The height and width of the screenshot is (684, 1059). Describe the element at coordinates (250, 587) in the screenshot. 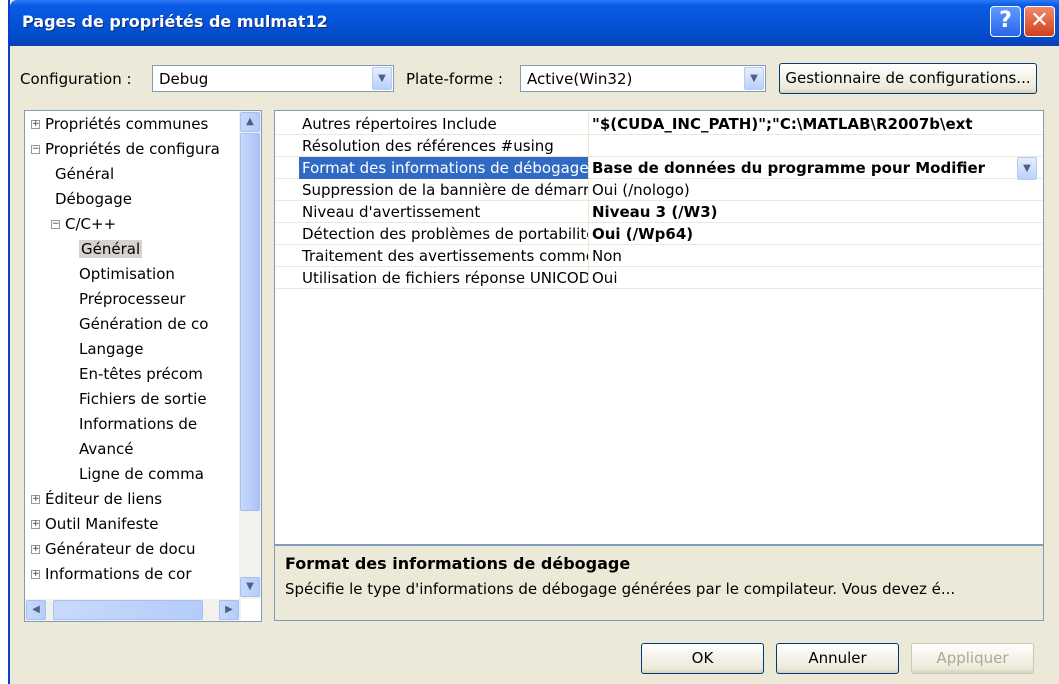

I see `scroll-down-icon: ▼` at that location.